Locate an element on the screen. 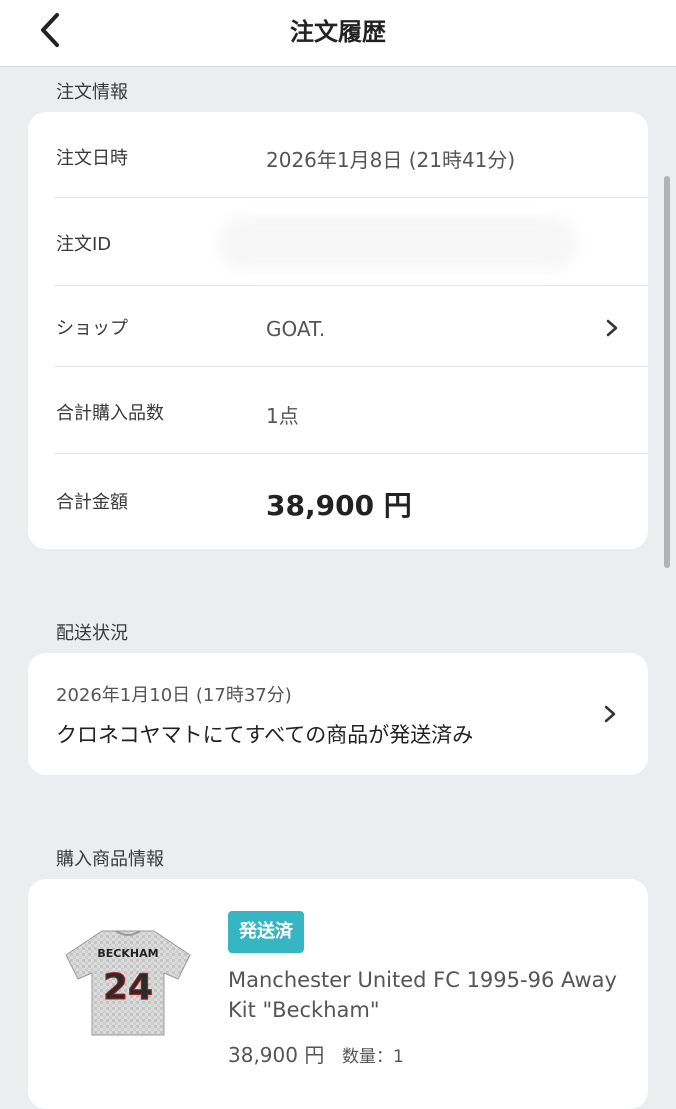  app-header: 注文履歴 is located at coordinates (338, 33).